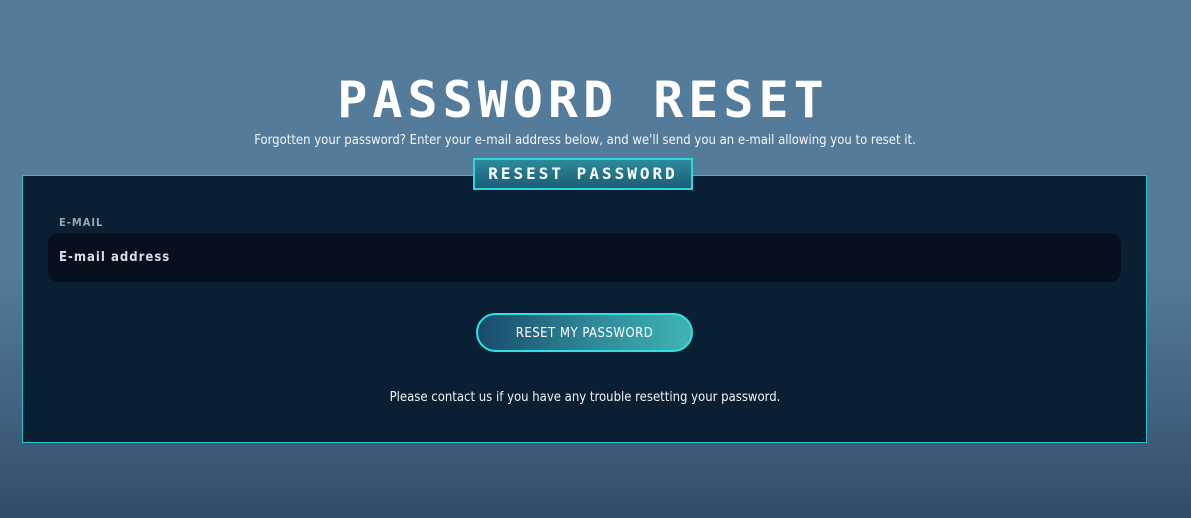 The image size is (1191, 518). What do you see at coordinates (583, 99) in the screenshot?
I see `page-title: PASSWORD RESET` at bounding box center [583, 99].